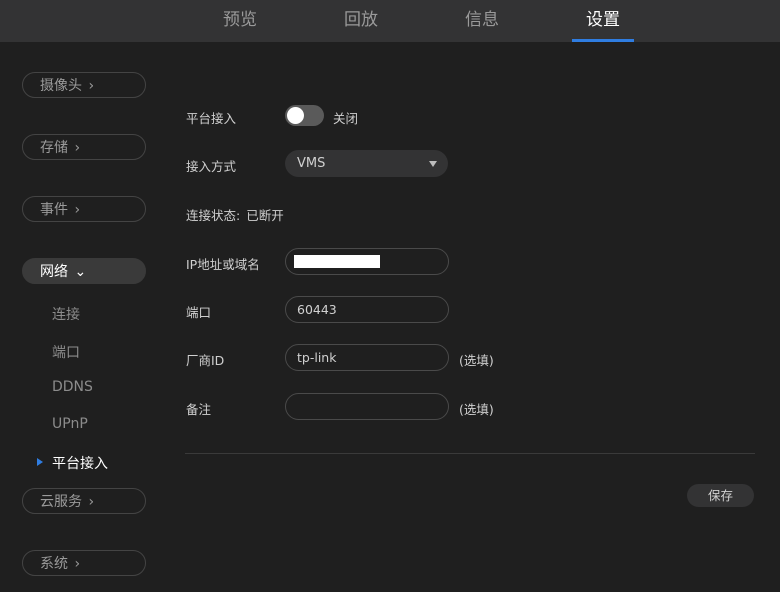 Image resolution: width=780 pixels, height=592 pixels. Describe the element at coordinates (346, 118) in the screenshot. I see `platform-access-state: 关闭` at that location.